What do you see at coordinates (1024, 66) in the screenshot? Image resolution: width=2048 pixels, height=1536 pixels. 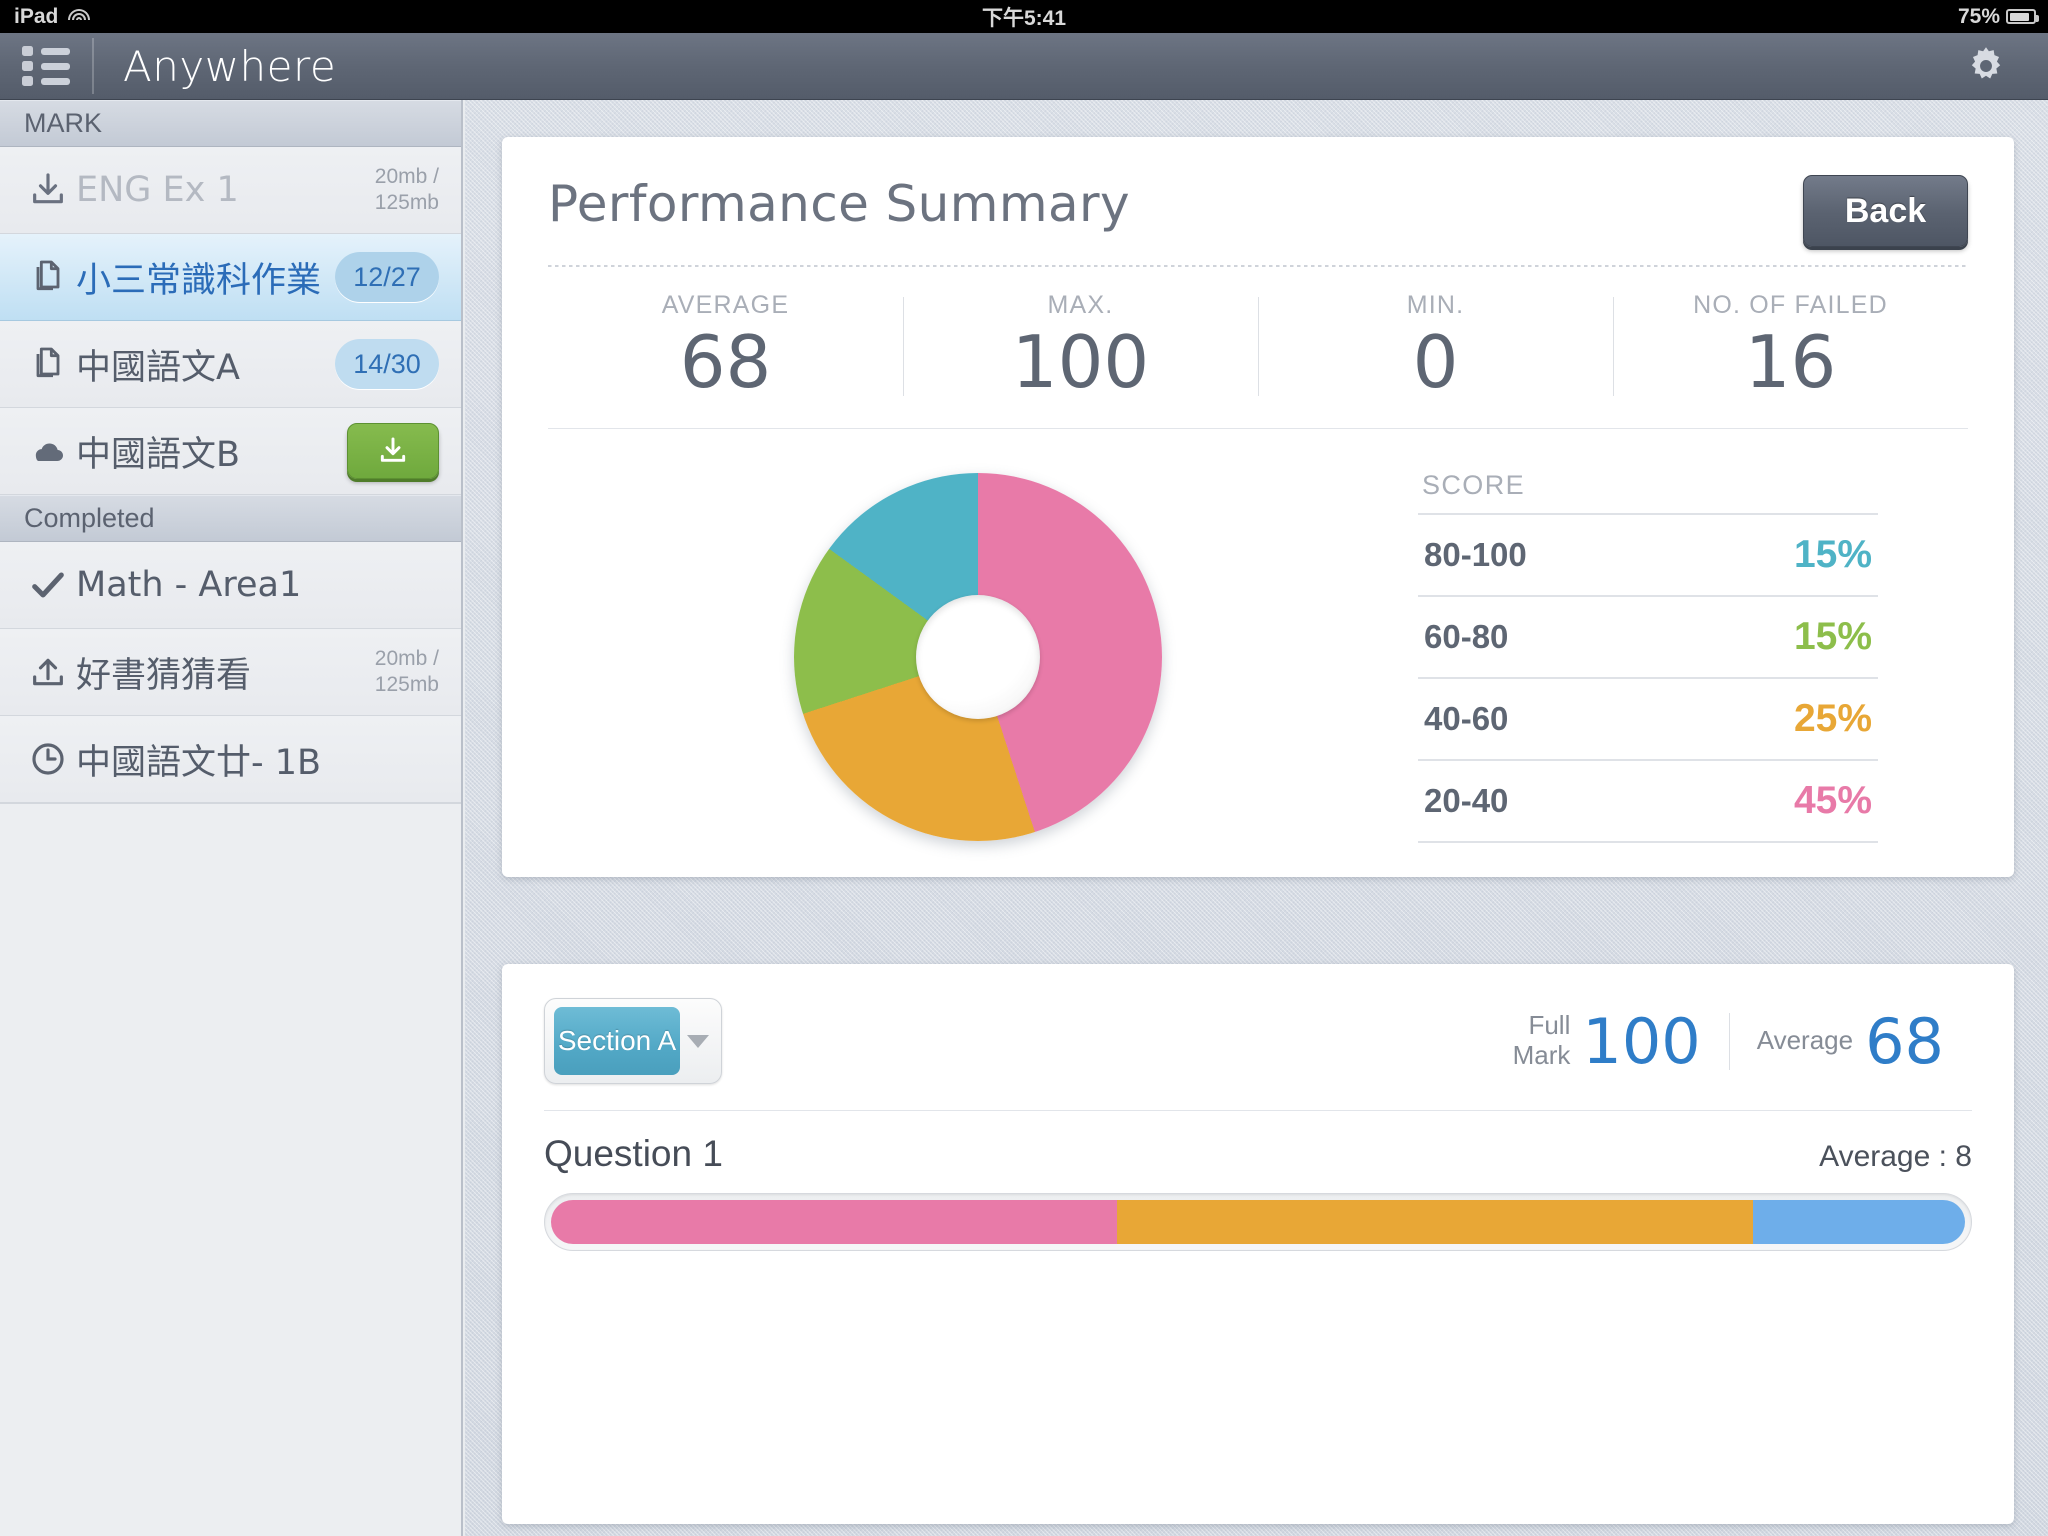 I see `app-navbar: Anywhere` at bounding box center [1024, 66].